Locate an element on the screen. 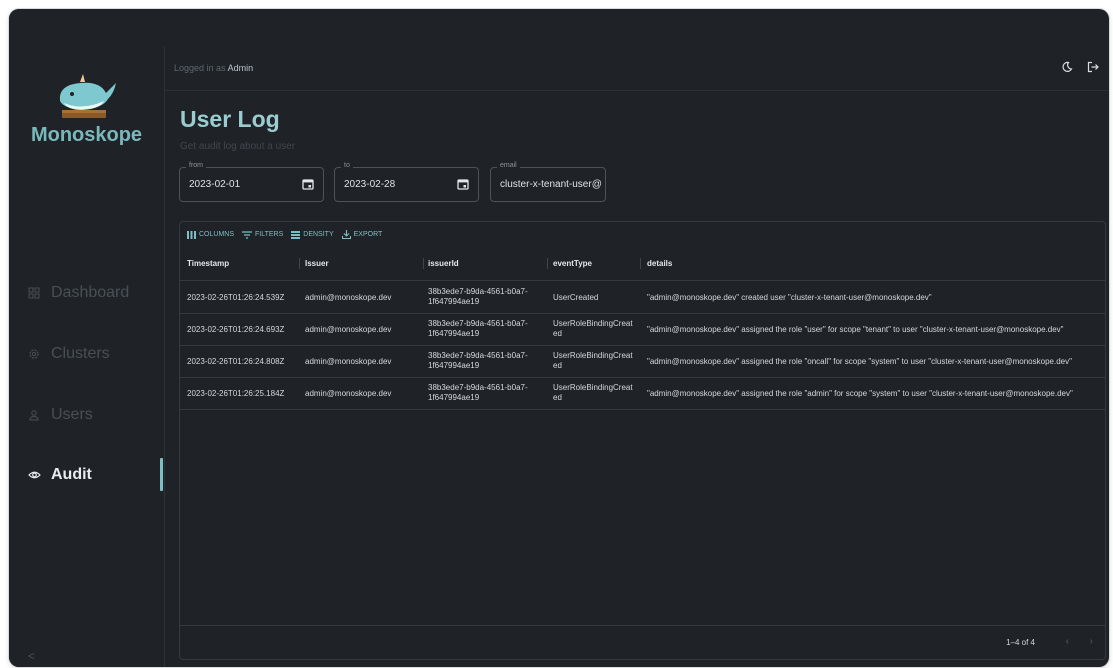 Image resolution: width=1113 pixels, height=668 pixels. active-indicator is located at coordinates (161, 474).